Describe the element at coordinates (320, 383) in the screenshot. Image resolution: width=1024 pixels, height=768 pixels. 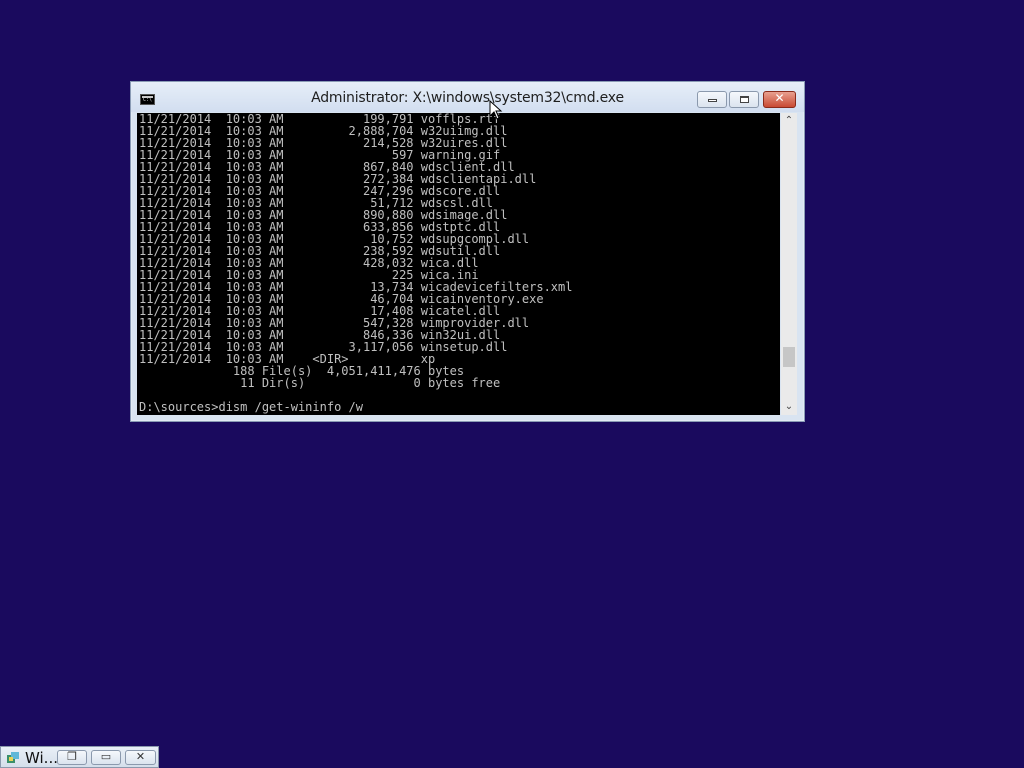
I see `console-line: 11 Dir(s) 0 bytes free` at that location.